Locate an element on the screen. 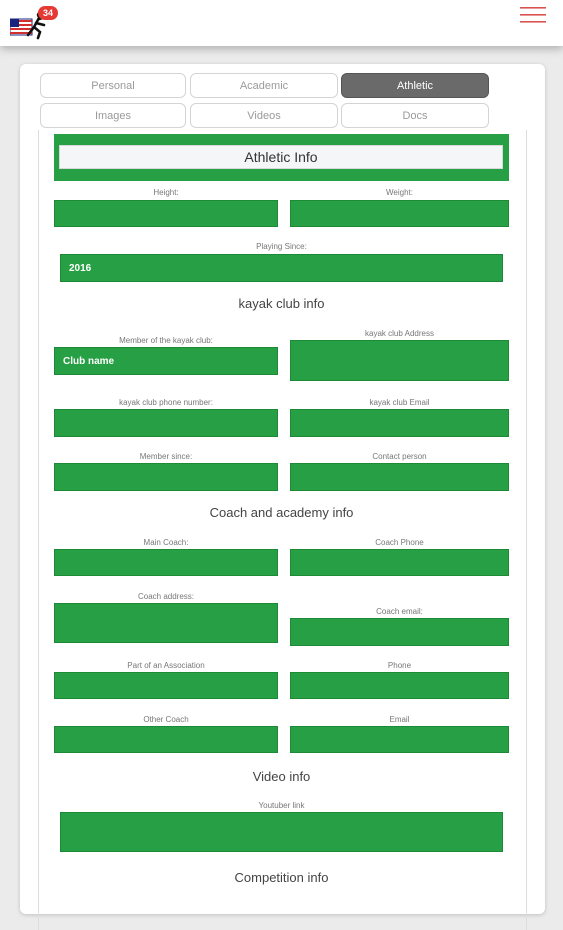 Image resolution: width=563 pixels, height=930 pixels. weight-field is located at coordinates (399, 213).